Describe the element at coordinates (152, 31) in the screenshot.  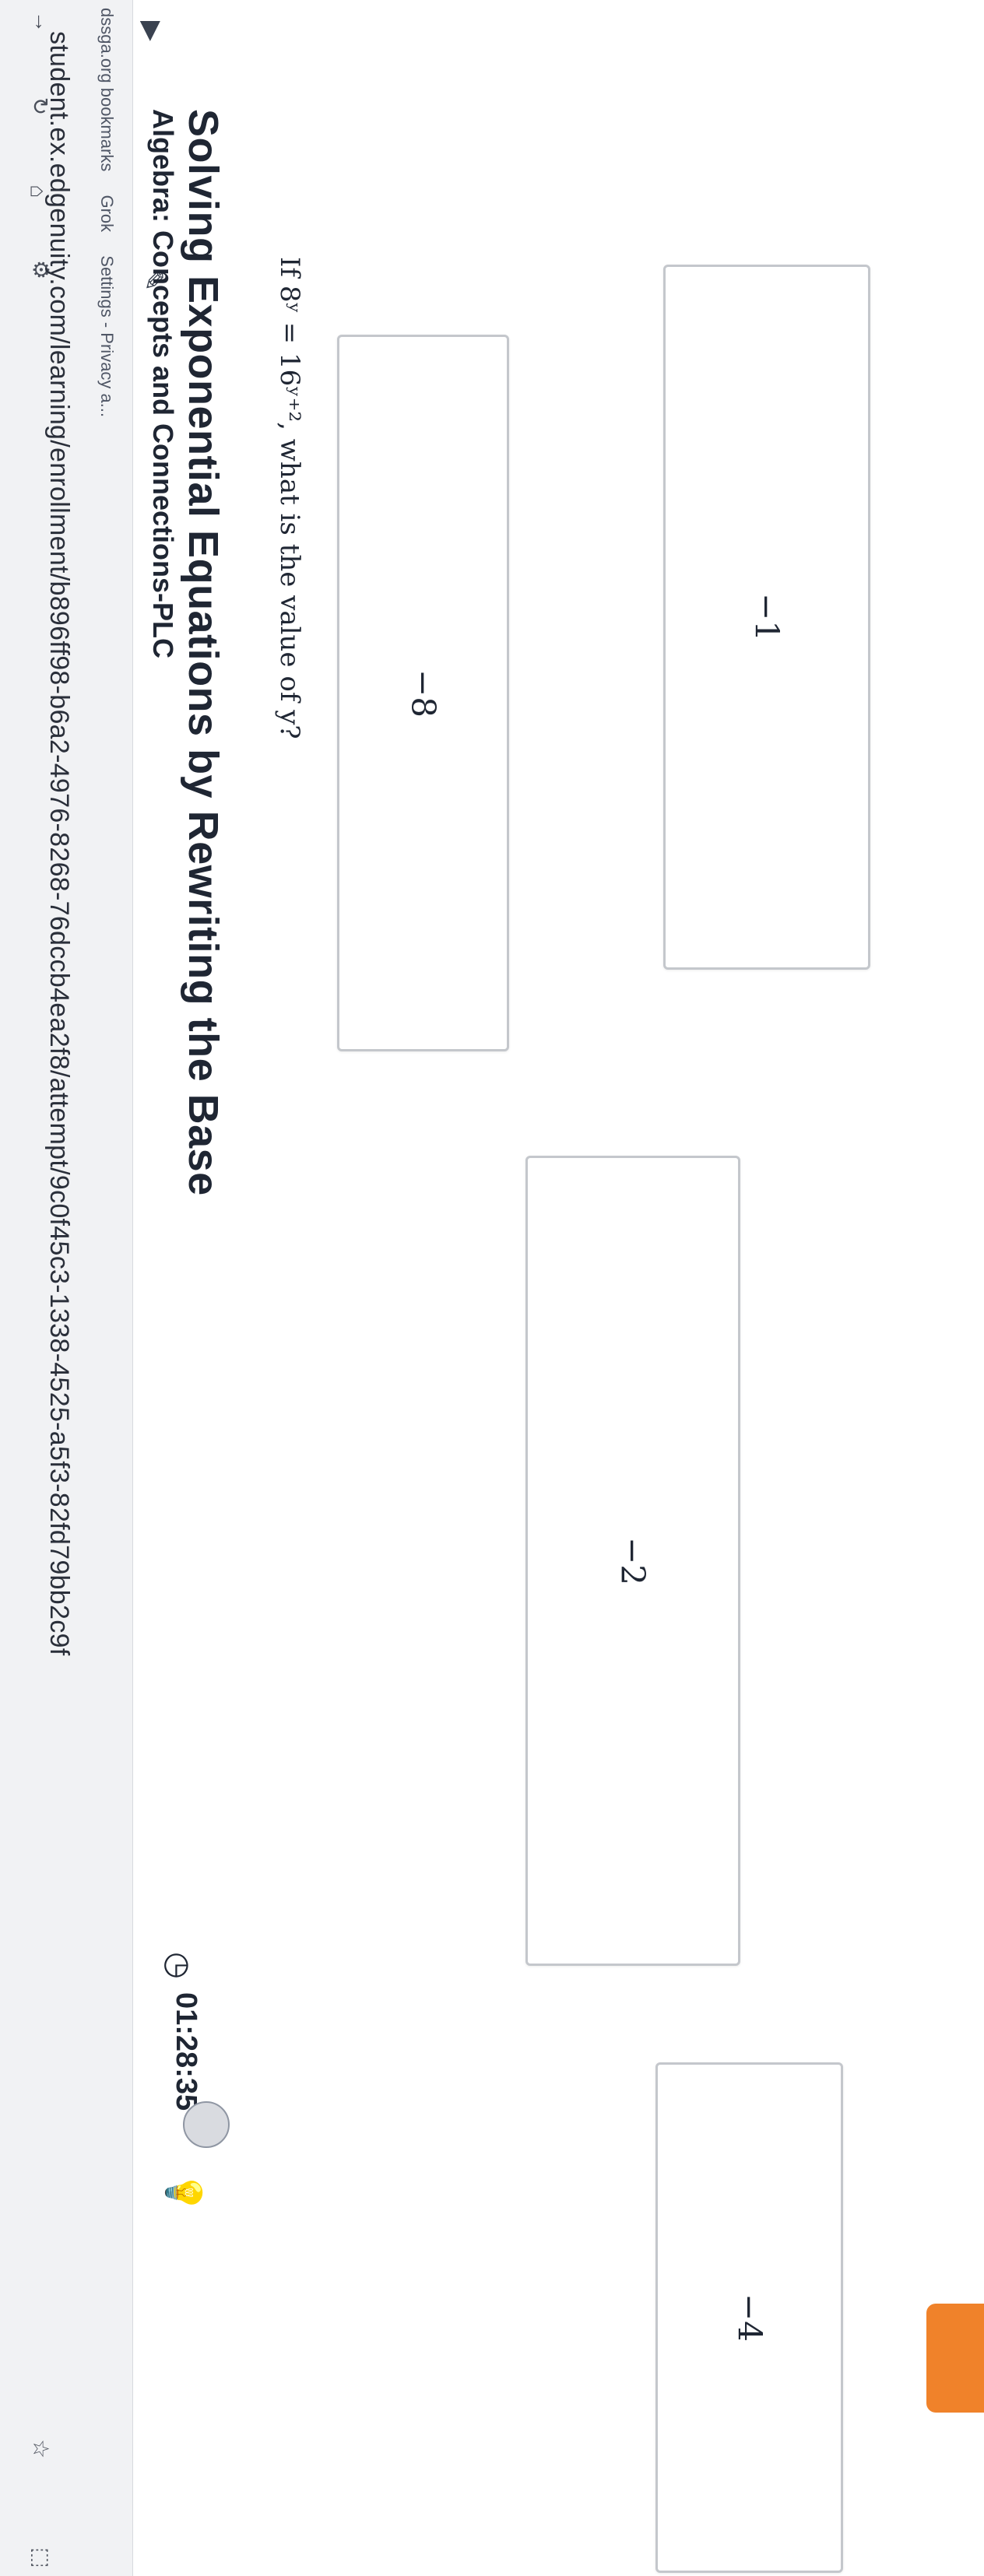
I see `cursor-icon: ▶` at that location.